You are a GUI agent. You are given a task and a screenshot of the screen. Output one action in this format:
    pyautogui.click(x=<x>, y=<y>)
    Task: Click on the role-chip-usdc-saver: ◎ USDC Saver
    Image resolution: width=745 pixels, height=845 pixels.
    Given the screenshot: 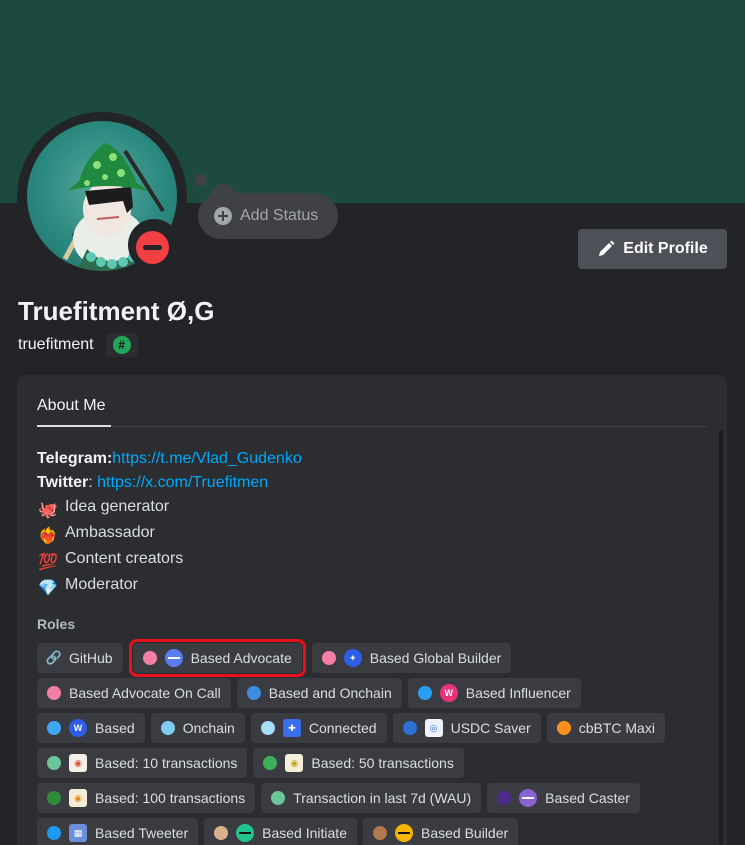 What is the action you would take?
    pyautogui.click(x=466, y=728)
    